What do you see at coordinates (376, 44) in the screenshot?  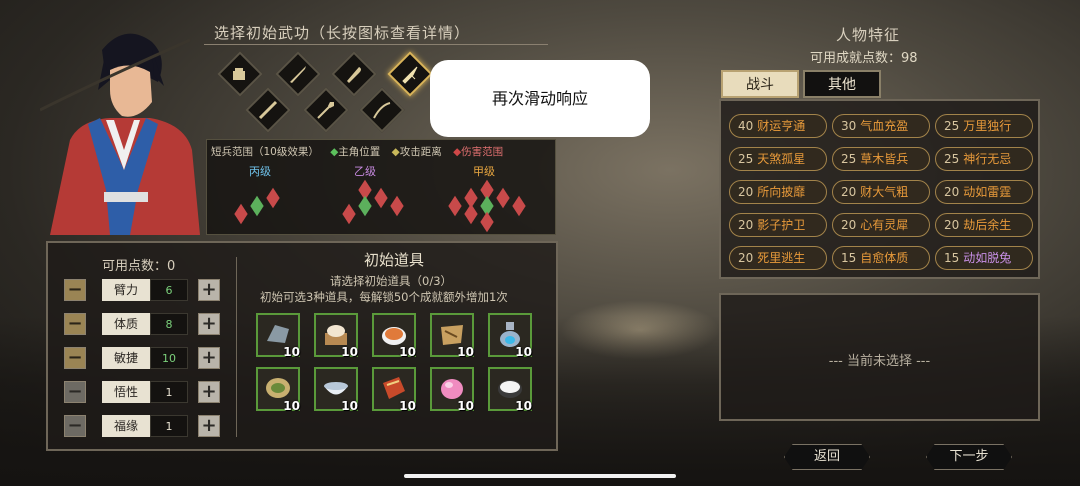 I see `skills-title-divider` at bounding box center [376, 44].